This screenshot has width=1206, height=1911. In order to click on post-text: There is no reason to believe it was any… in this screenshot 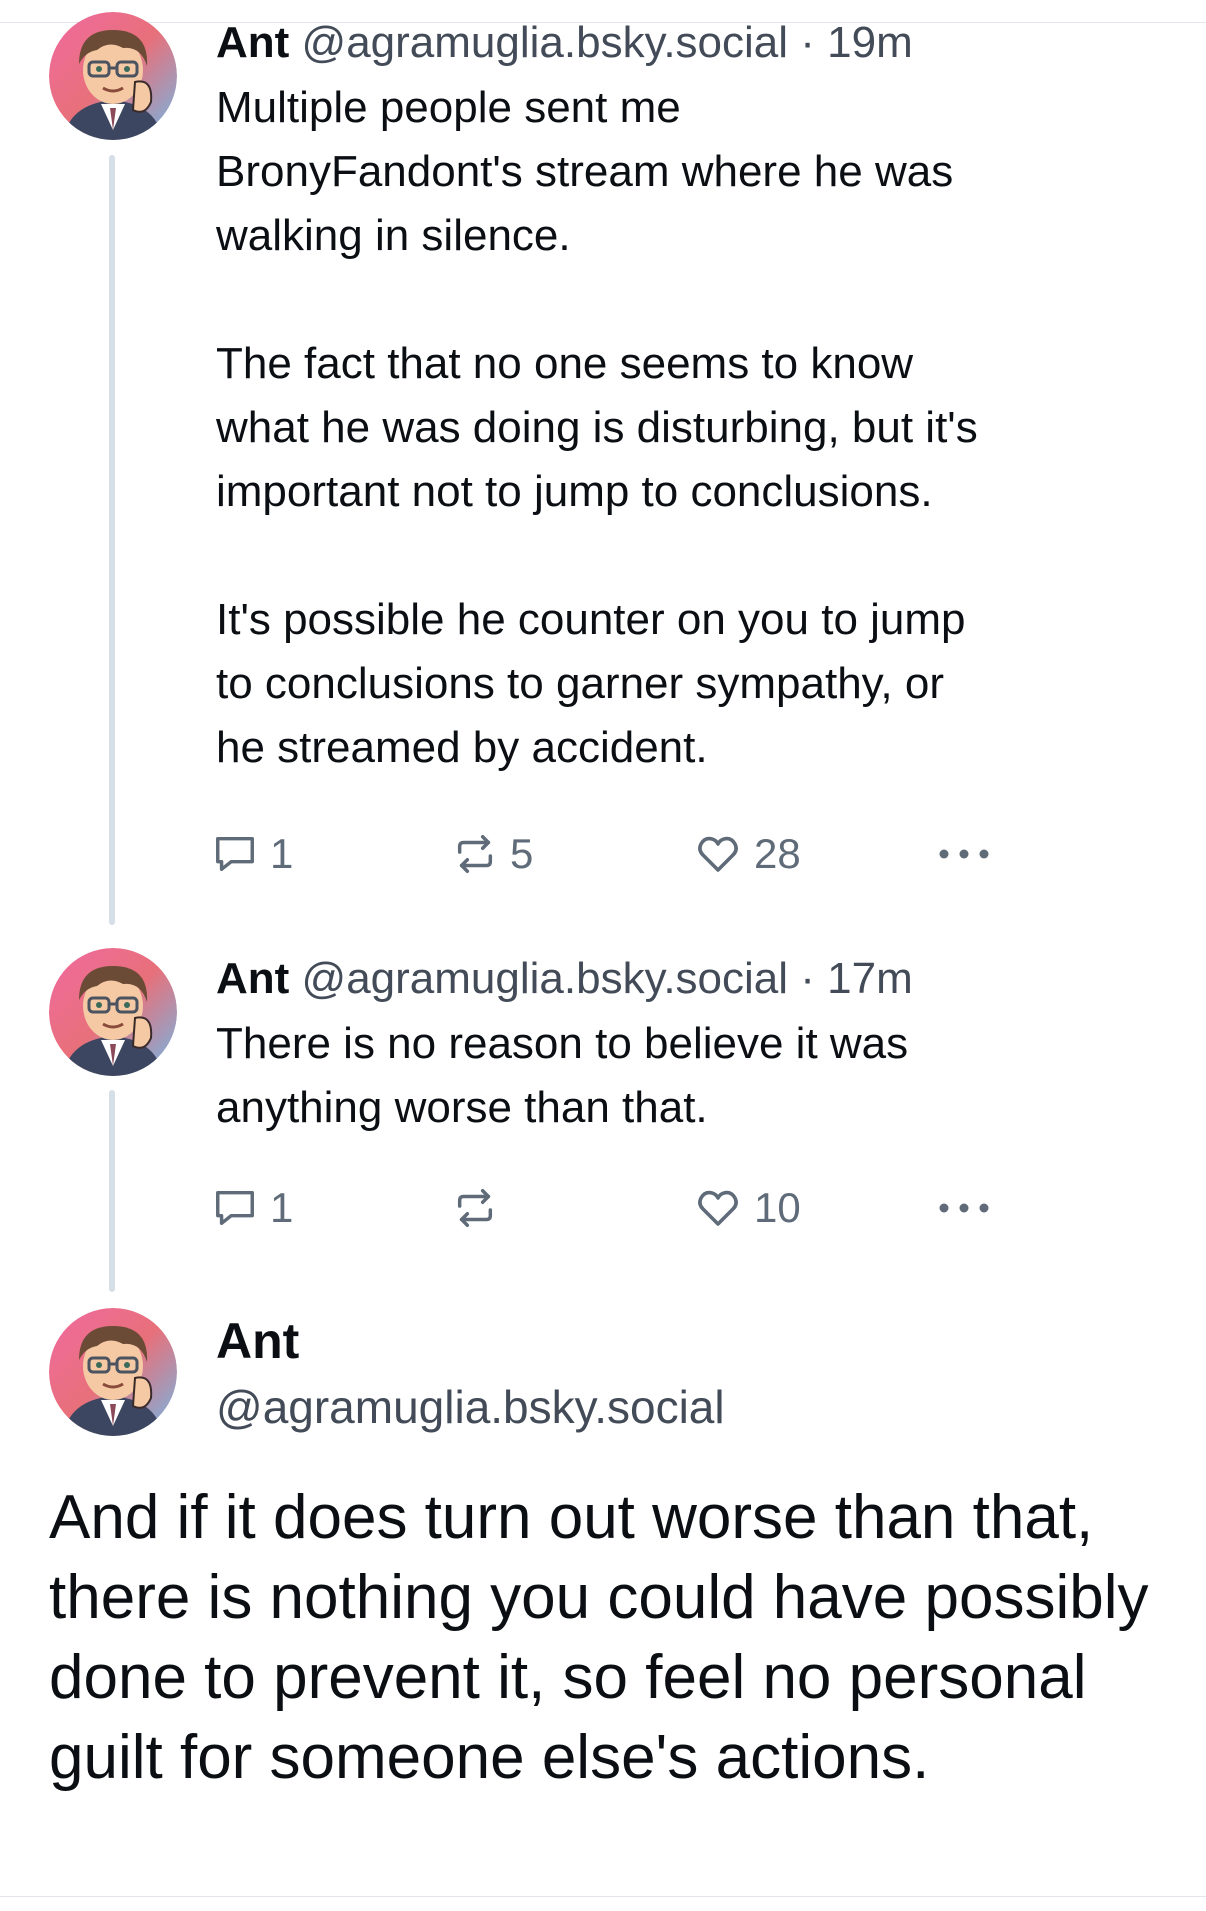, I will do `click(562, 1075)`.